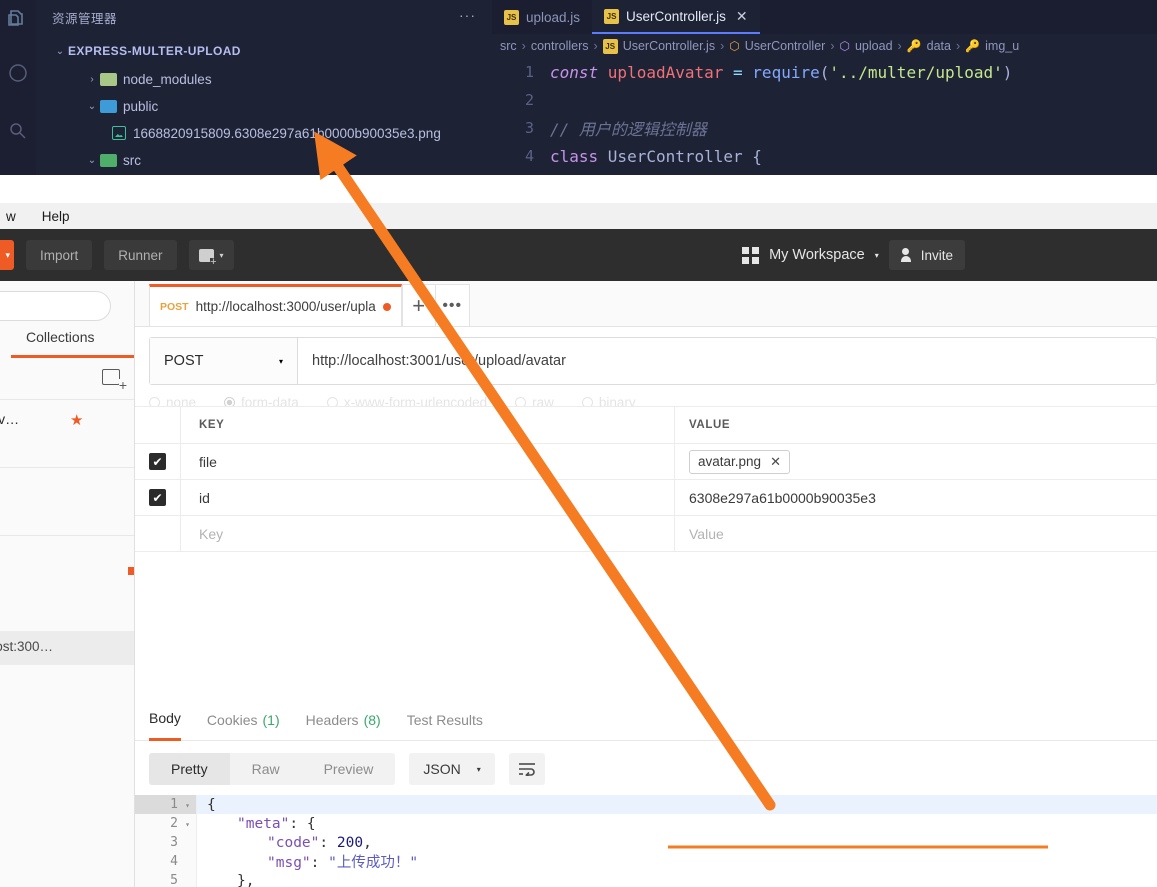 This screenshot has height=887, width=1157. Describe the element at coordinates (939, 46) in the screenshot. I see `breadcrumb-item-data: data` at that location.